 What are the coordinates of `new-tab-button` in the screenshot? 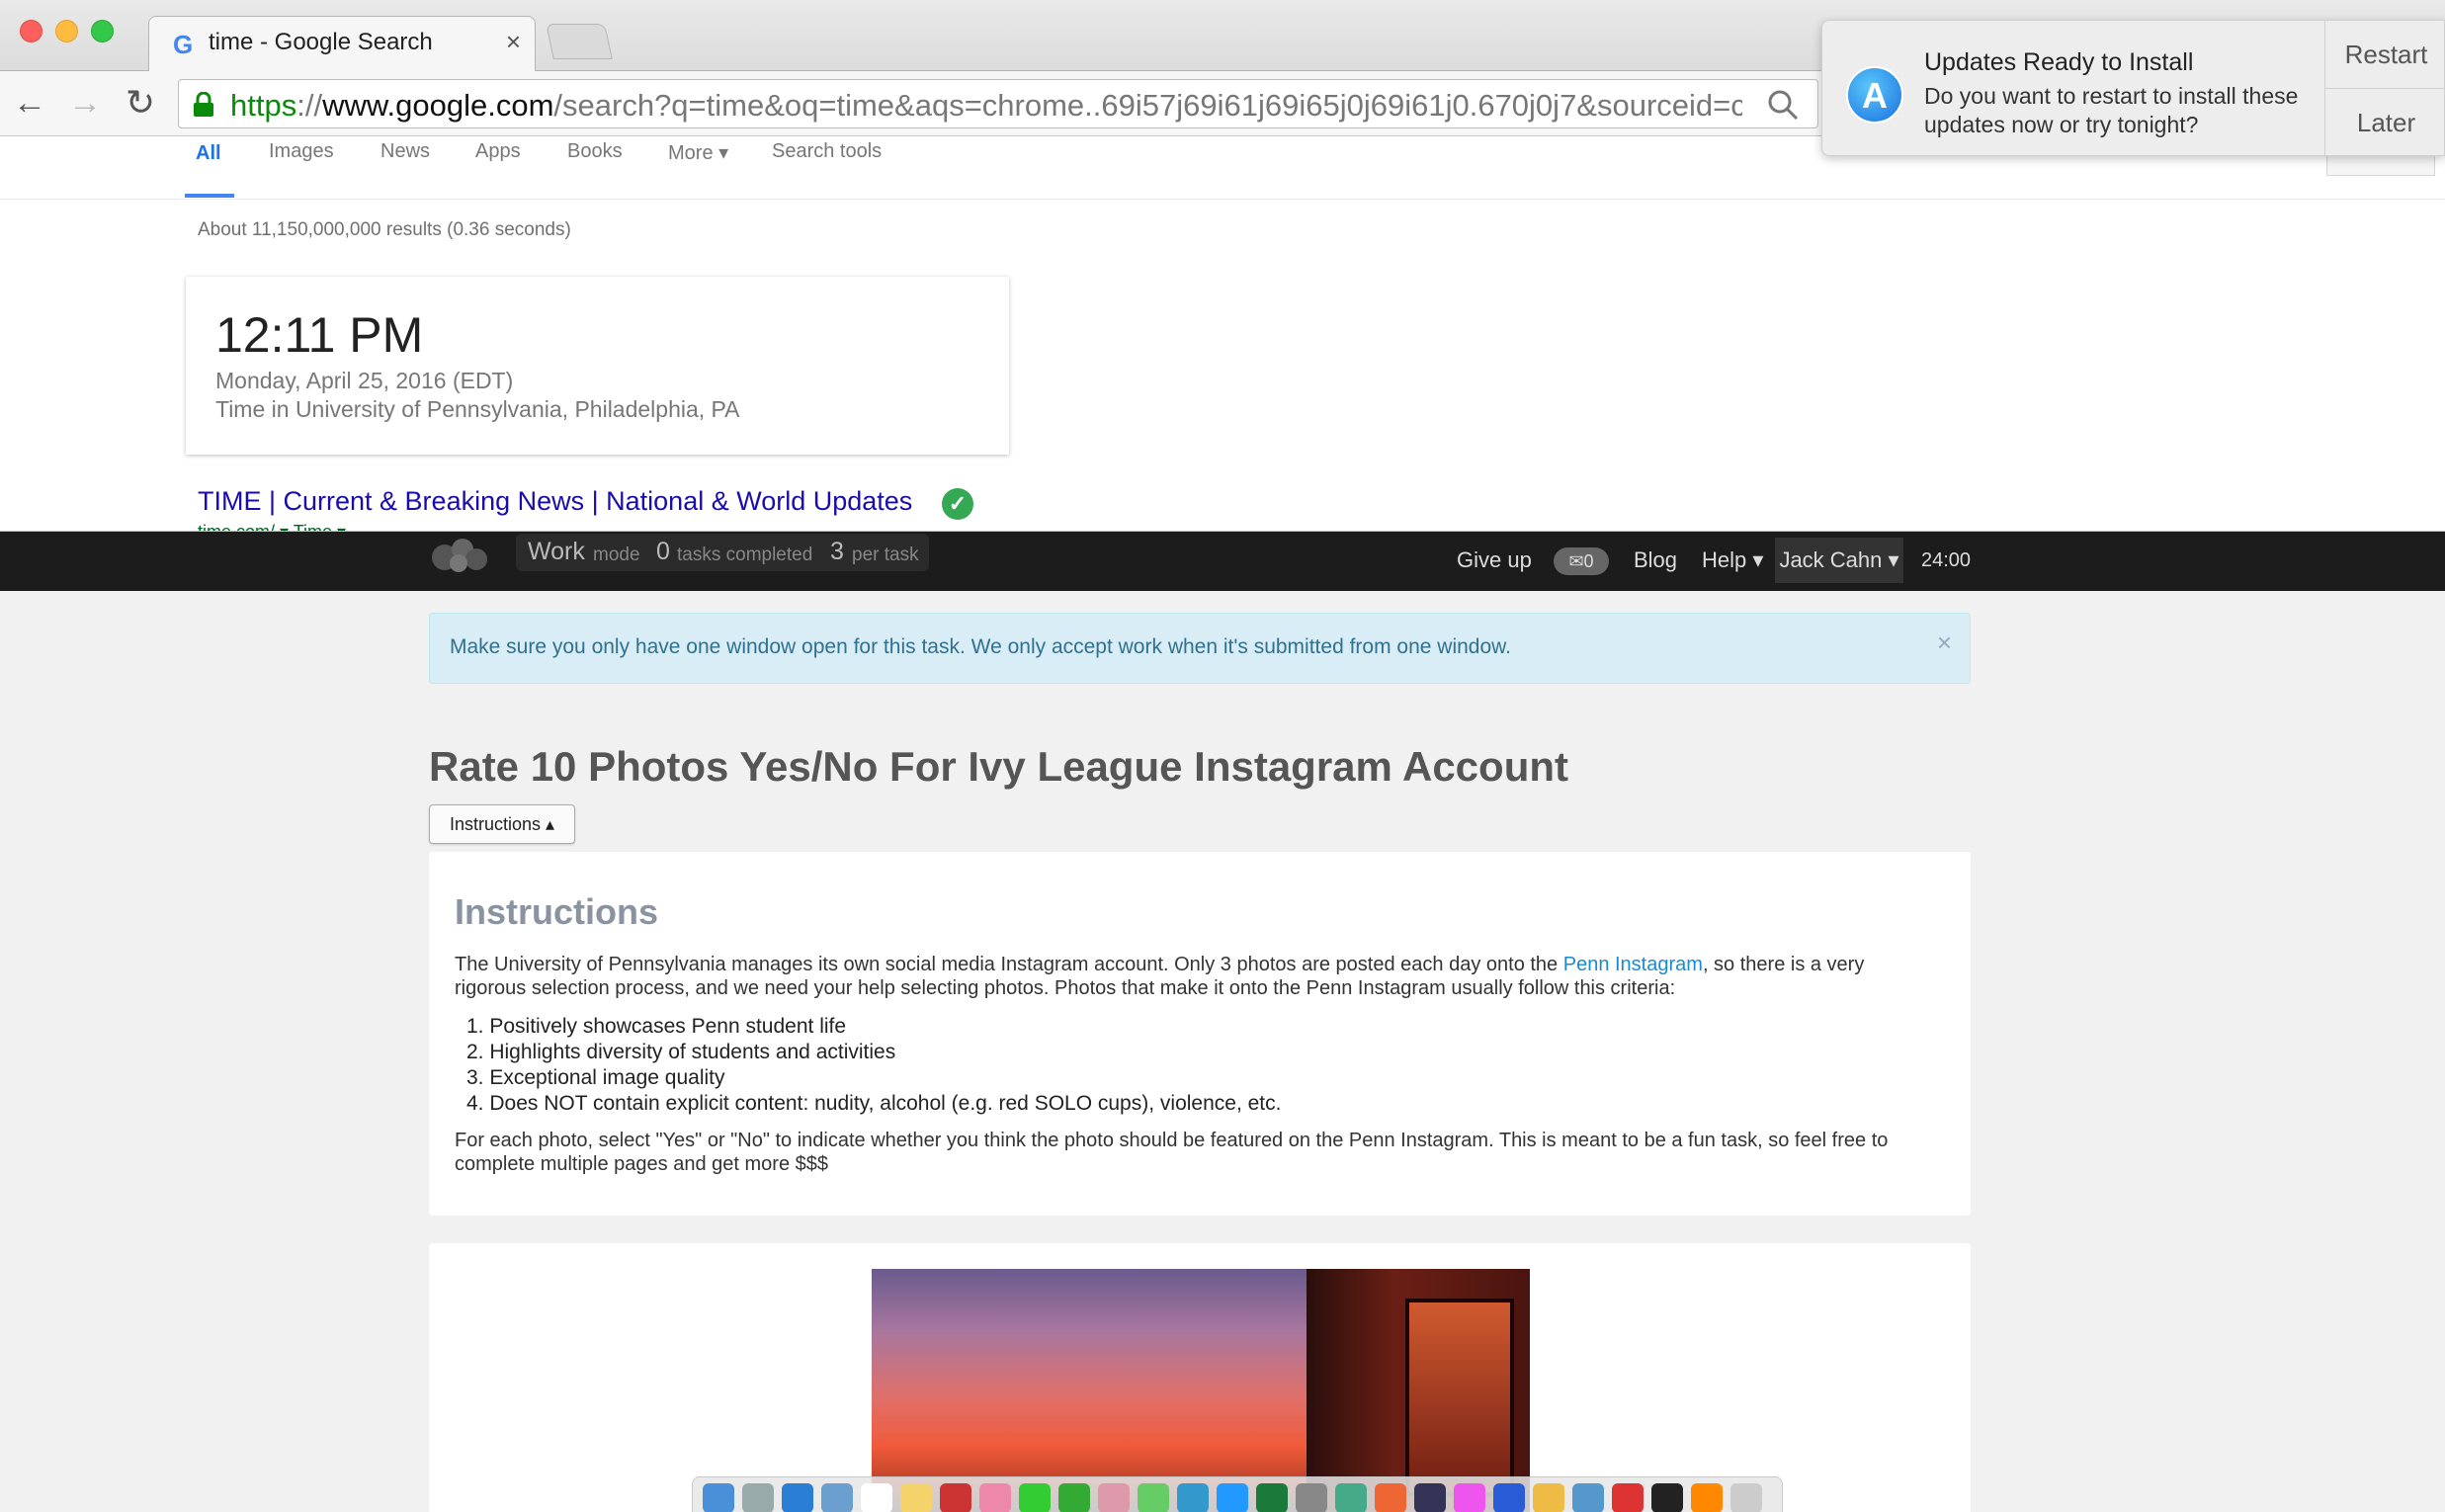 It's located at (579, 41).